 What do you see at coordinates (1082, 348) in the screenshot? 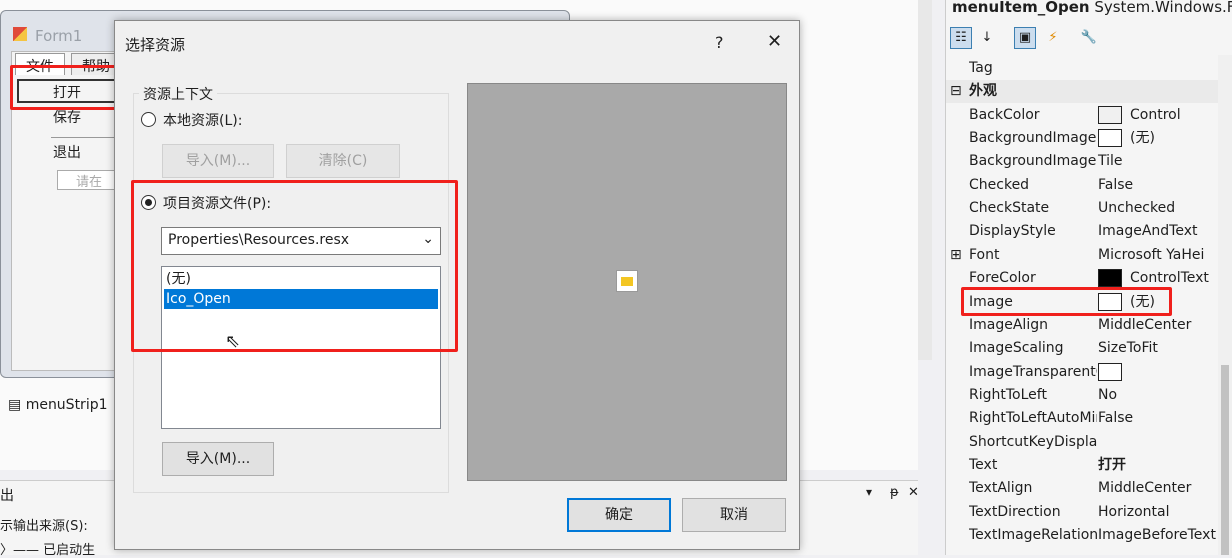
I see `property-row: ImageScaling SizeToFit` at bounding box center [1082, 348].